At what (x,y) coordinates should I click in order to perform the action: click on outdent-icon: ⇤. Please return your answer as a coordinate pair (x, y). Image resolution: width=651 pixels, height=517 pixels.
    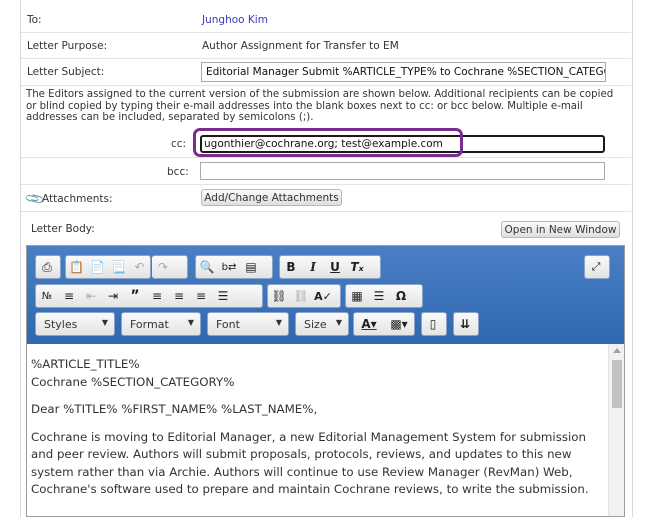
    Looking at the image, I should click on (91, 296).